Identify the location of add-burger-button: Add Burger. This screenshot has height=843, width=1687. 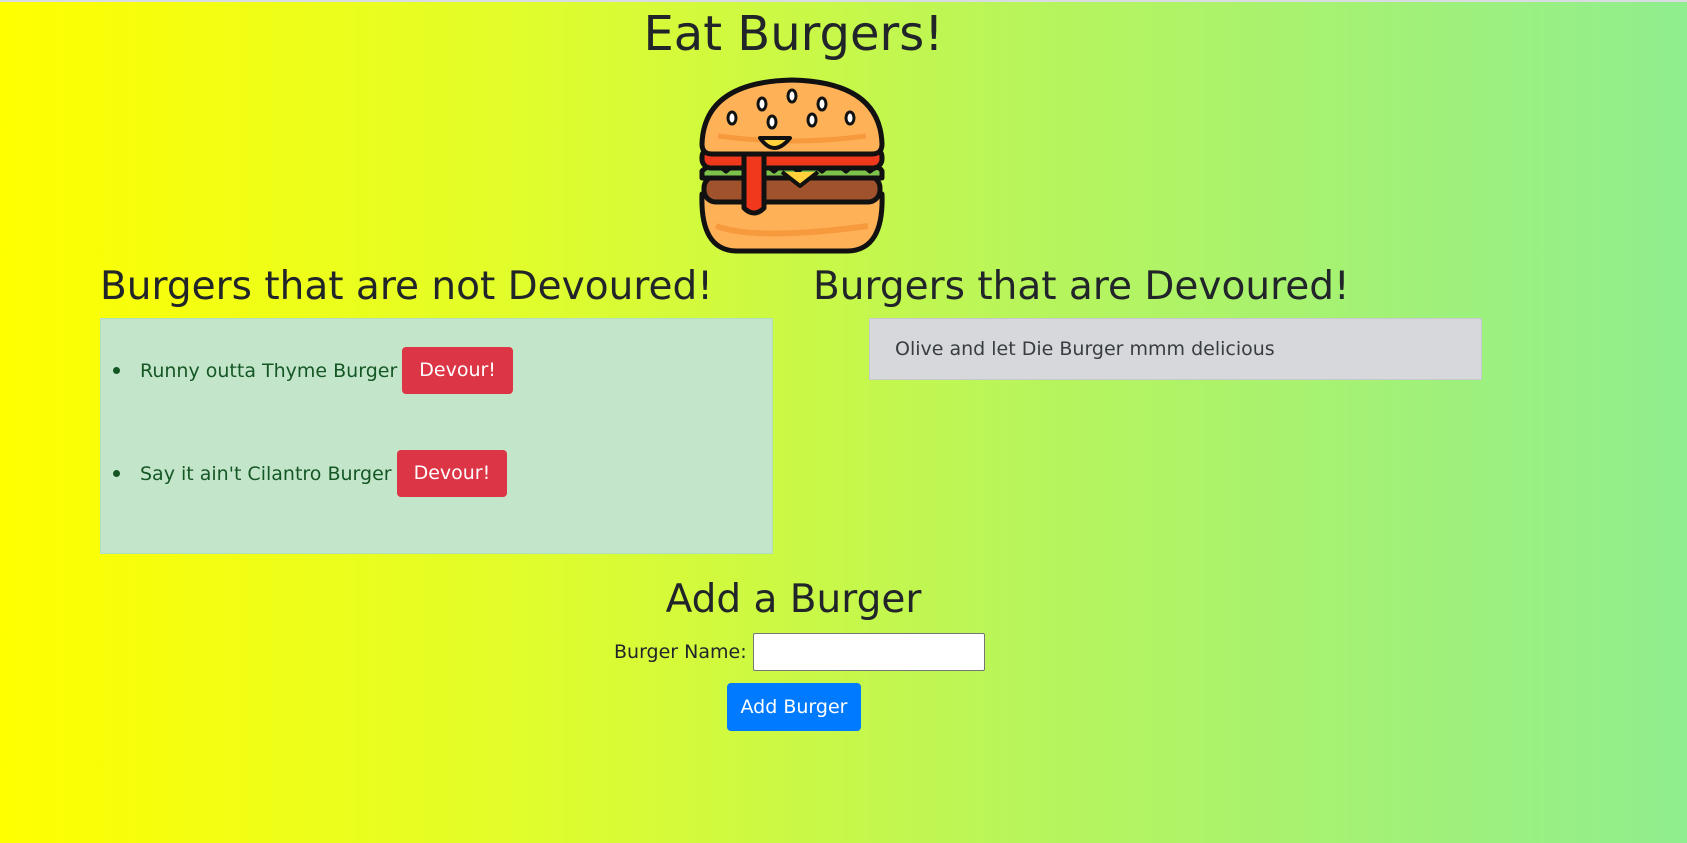
(794, 707).